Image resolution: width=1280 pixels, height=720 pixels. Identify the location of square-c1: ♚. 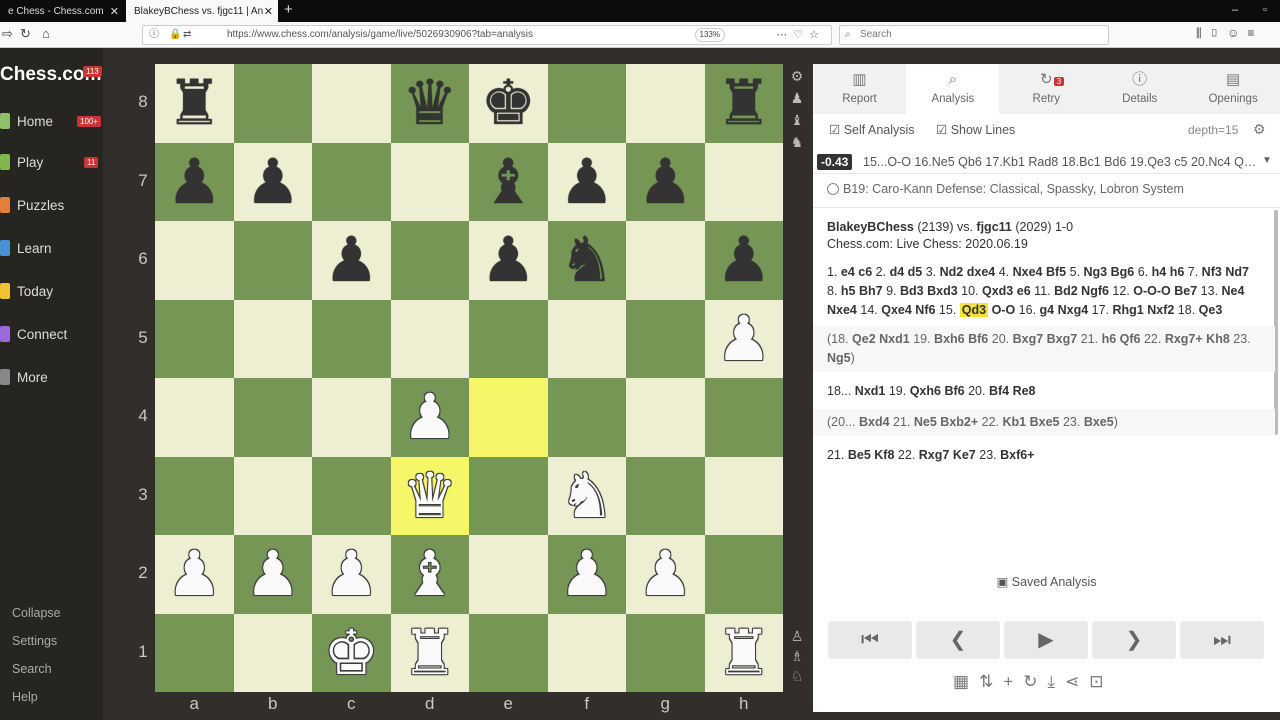
(351, 652).